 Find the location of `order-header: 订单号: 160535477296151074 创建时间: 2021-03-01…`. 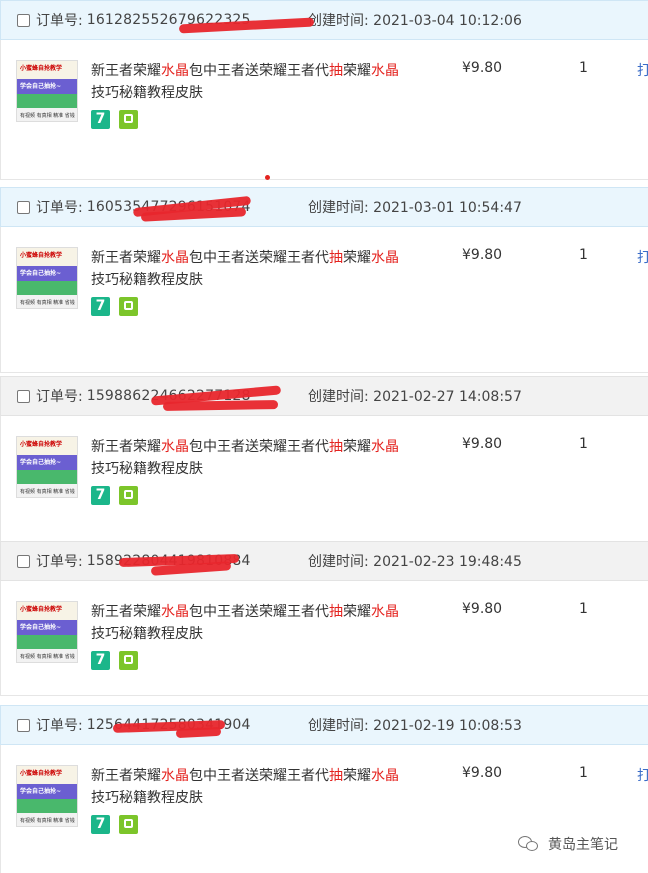

order-header: 订单号: 160535477296151074 创建时间: 2021-03-01… is located at coordinates (324, 207).